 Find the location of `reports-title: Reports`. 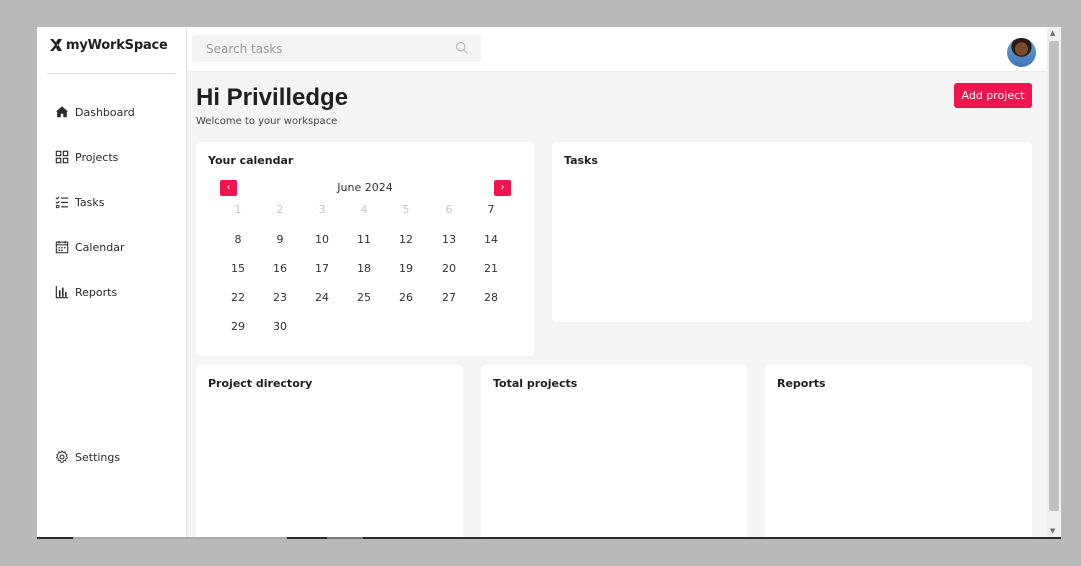

reports-title: Reports is located at coordinates (801, 383).